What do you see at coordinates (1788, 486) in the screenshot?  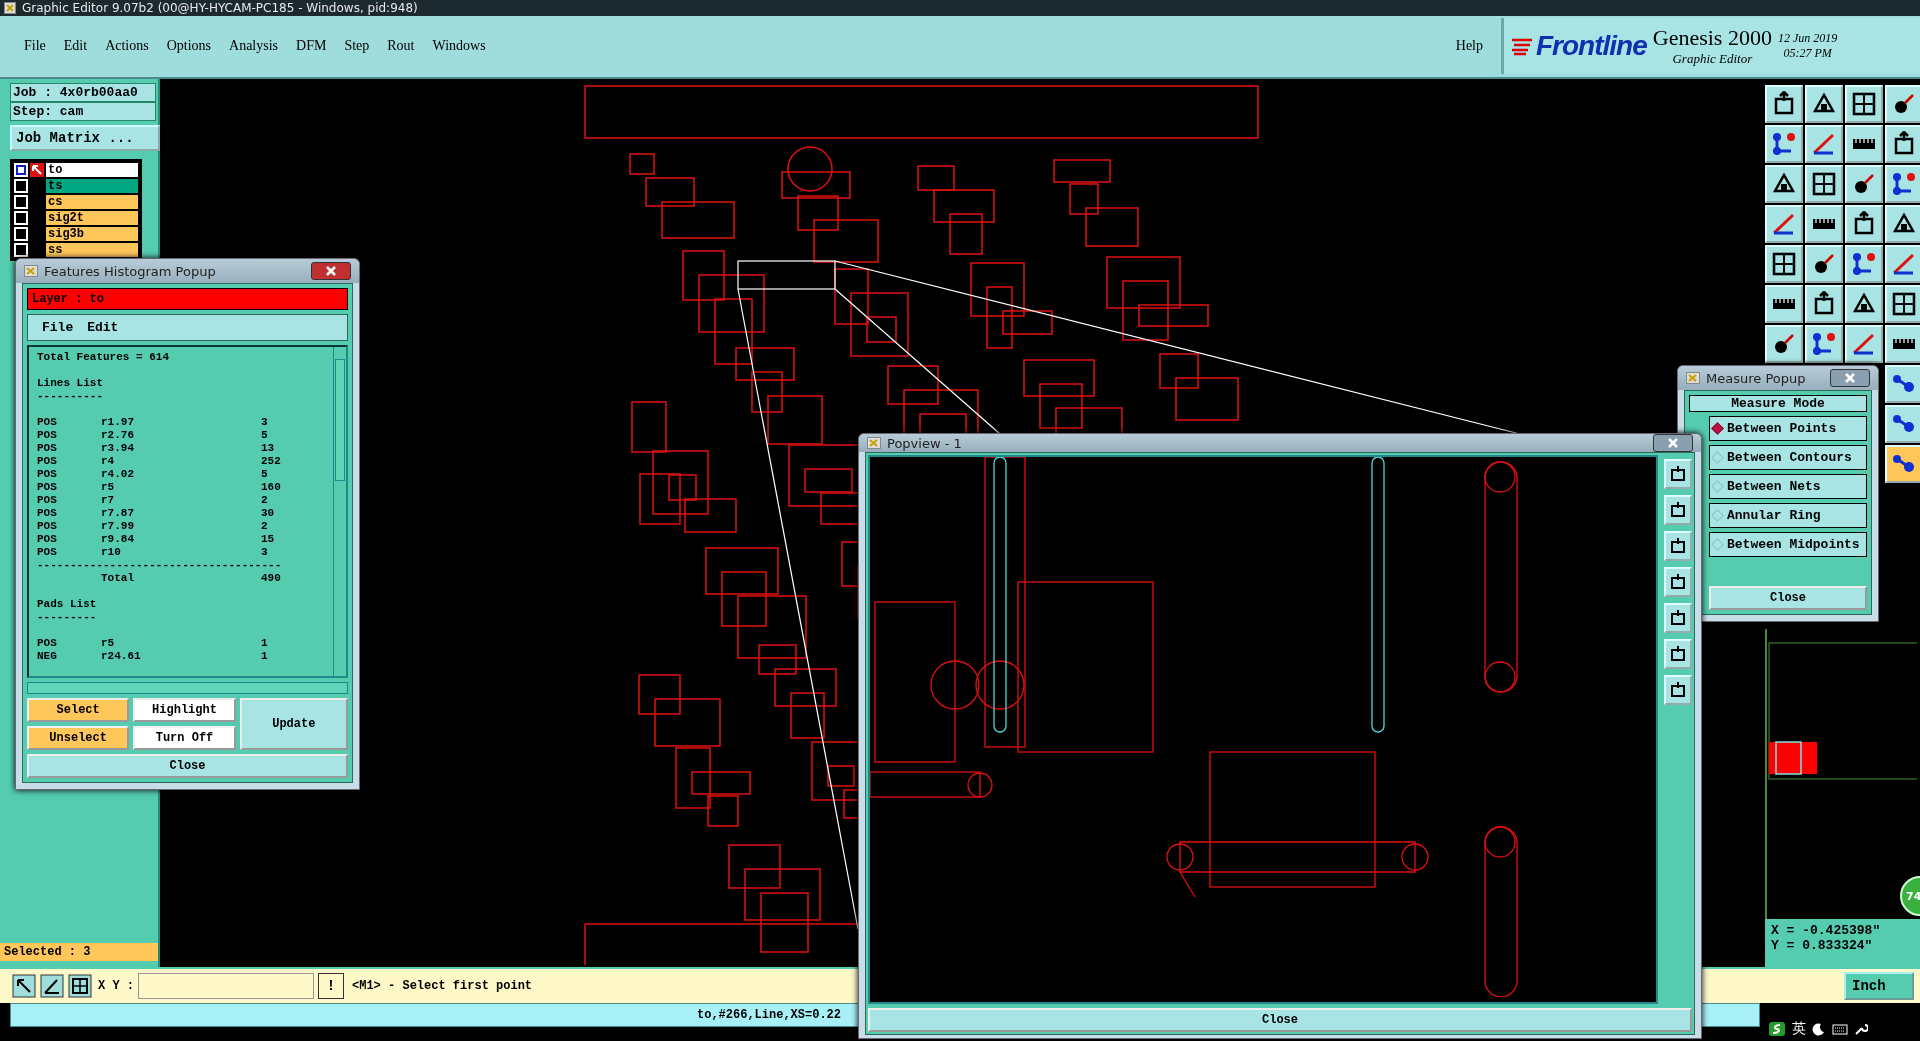 I see `mode-option: Between Nets` at bounding box center [1788, 486].